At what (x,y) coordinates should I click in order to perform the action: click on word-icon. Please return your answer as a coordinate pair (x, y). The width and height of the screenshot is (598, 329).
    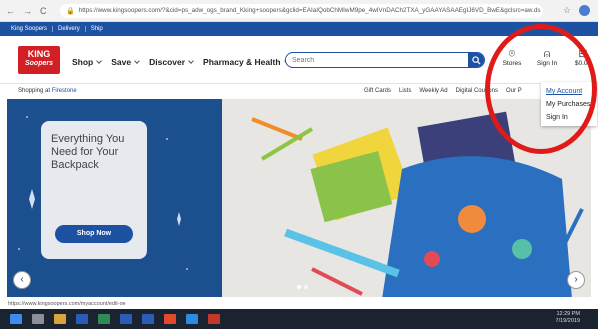
    Looking at the image, I should click on (82, 319).